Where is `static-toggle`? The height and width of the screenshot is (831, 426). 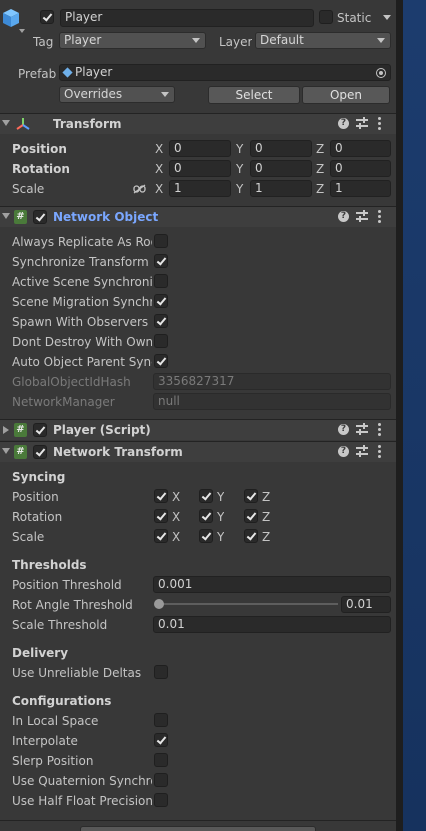
static-toggle is located at coordinates (326, 17).